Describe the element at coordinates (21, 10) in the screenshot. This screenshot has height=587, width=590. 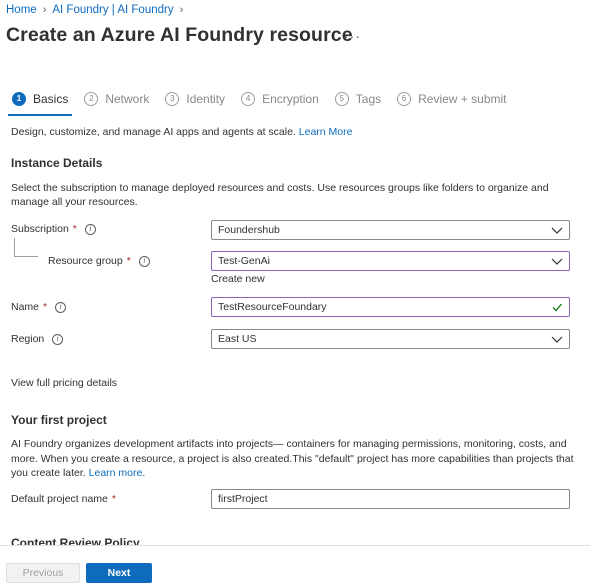
I see `breadcrumb-home-link: Home` at that location.